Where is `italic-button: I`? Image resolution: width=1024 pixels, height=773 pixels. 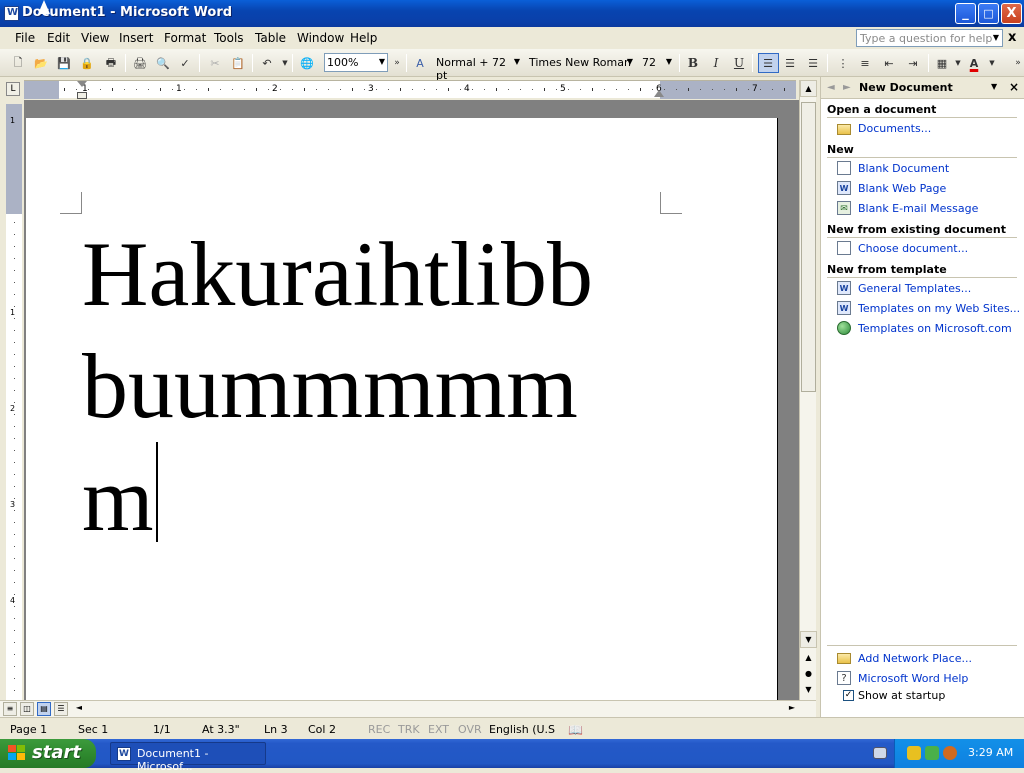
italic-button: I is located at coordinates (716, 63).